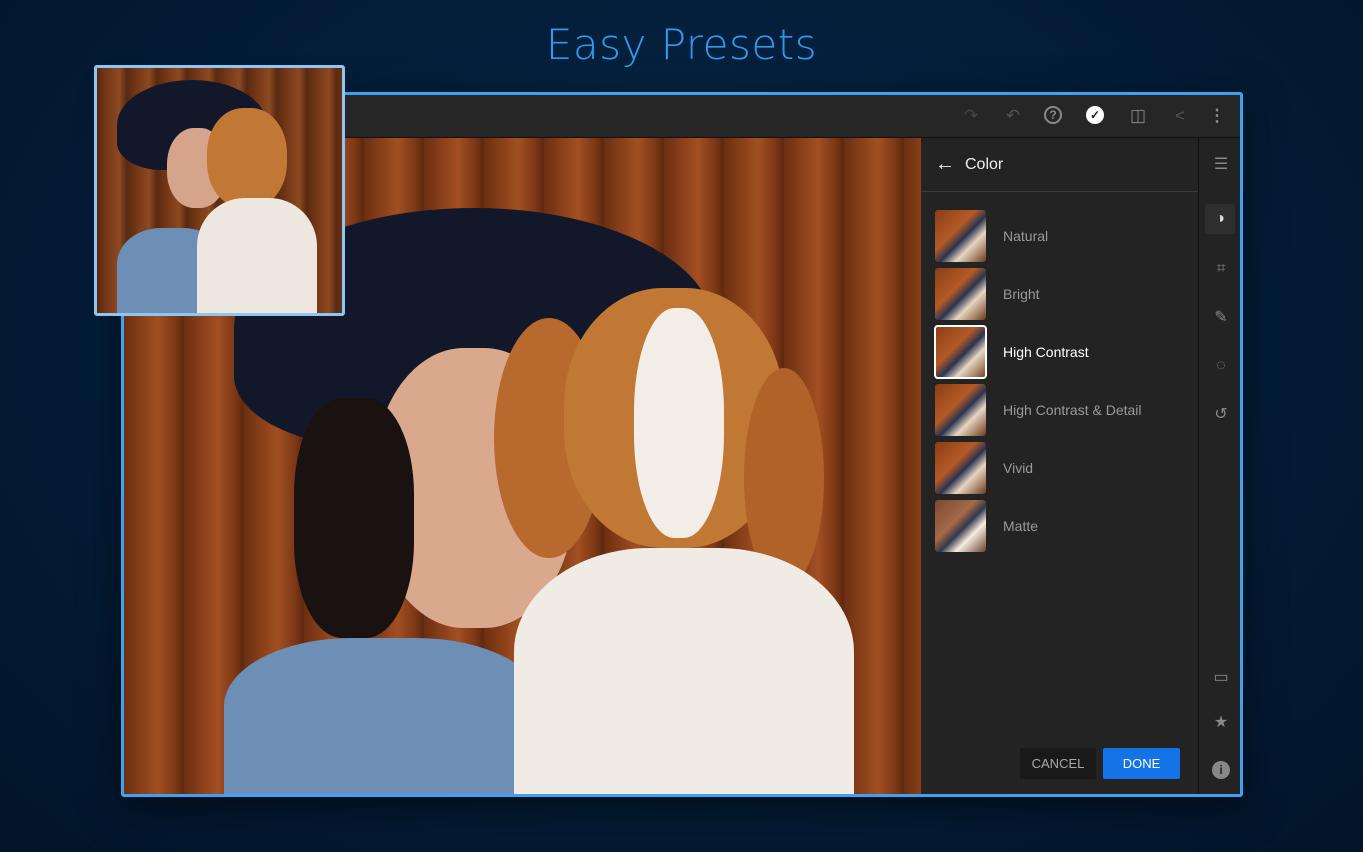  I want to click on preset-natural: Natural, so click(991, 236).